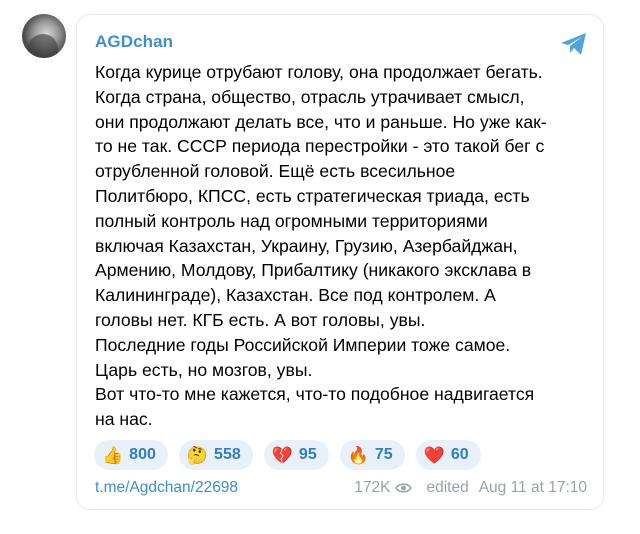  What do you see at coordinates (296, 455) in the screenshot?
I see `reaction-broken-heart: 💔 95` at bounding box center [296, 455].